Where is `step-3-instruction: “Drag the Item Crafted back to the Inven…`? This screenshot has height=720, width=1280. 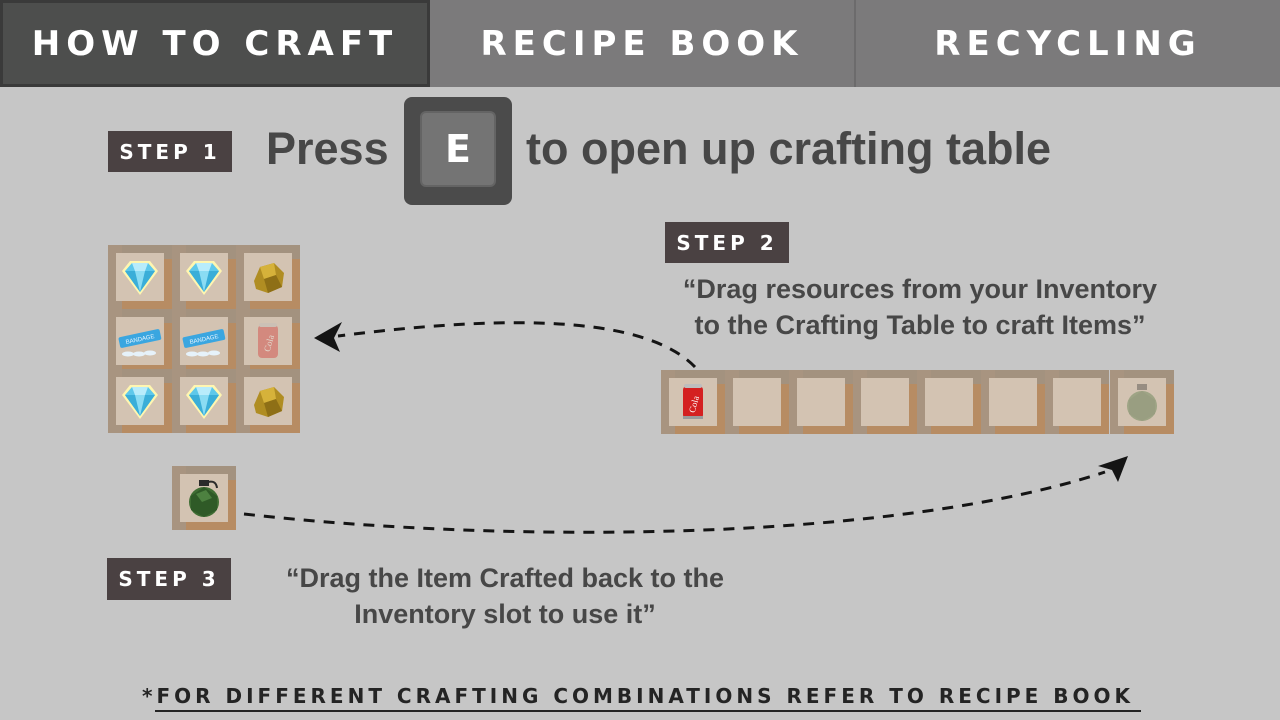 step-3-instruction: “Drag the Item Crafted back to the Inven… is located at coordinates (505, 596).